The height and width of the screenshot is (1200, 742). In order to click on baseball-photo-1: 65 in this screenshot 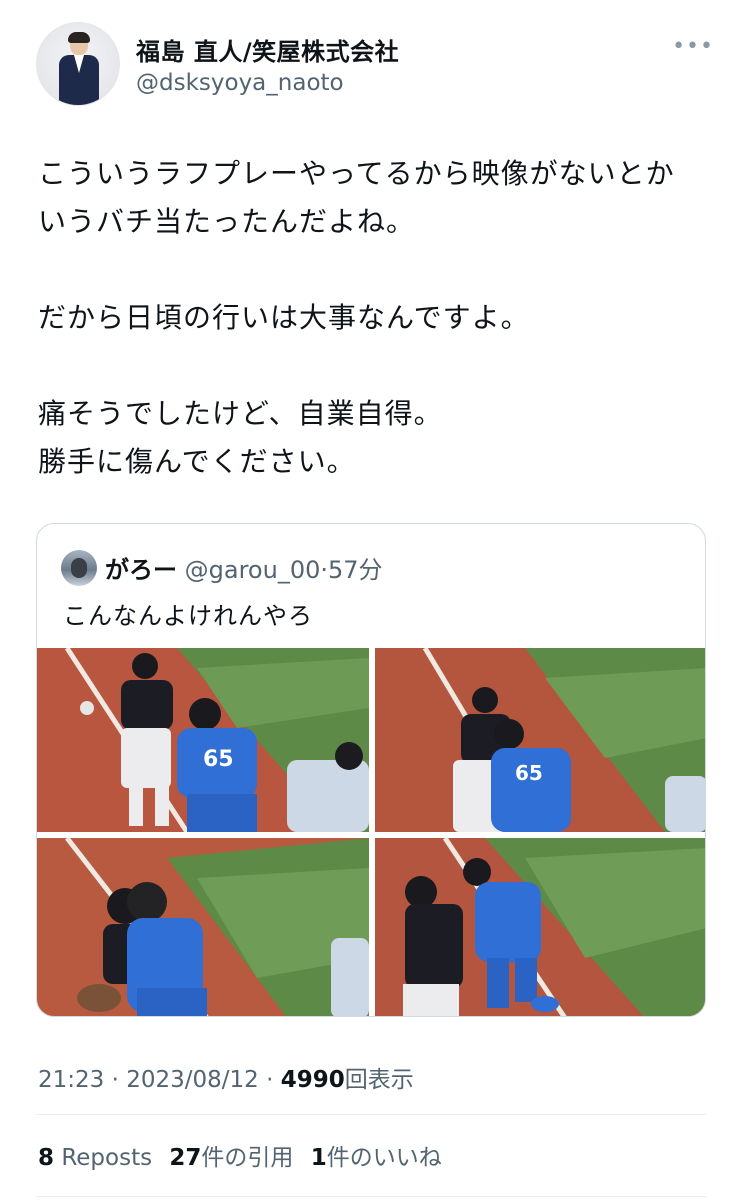, I will do `click(203, 740)`.